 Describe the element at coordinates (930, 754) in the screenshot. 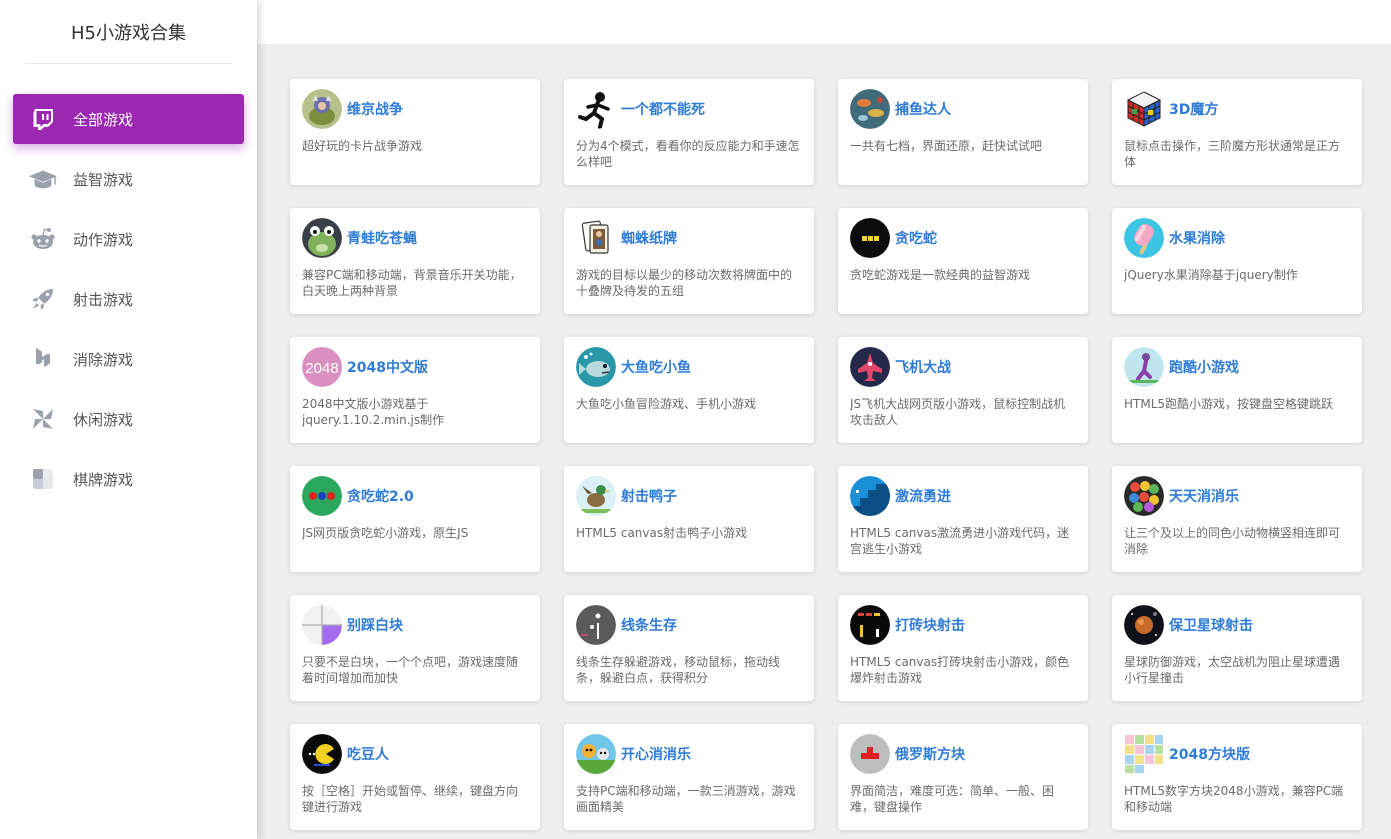

I see `game-title: 俄罗斯方块` at that location.